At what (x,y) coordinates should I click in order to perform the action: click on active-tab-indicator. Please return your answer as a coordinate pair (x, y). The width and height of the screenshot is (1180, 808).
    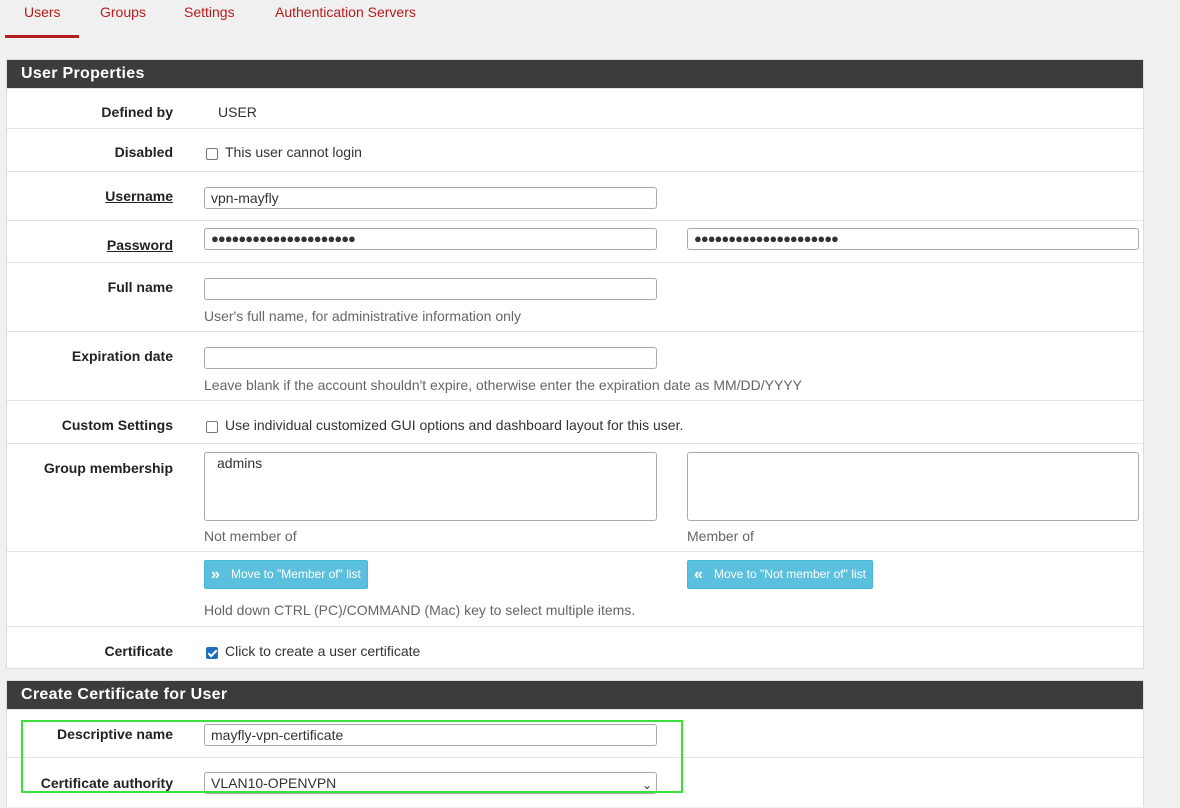
    Looking at the image, I should click on (42, 36).